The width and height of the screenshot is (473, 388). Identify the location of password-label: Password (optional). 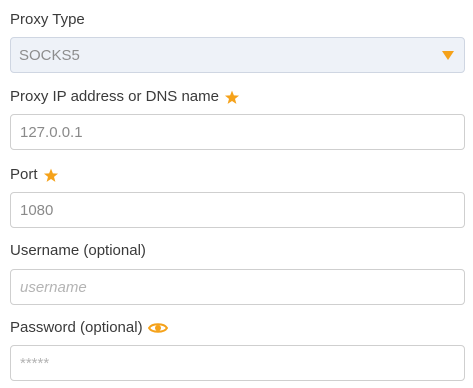
(89, 328).